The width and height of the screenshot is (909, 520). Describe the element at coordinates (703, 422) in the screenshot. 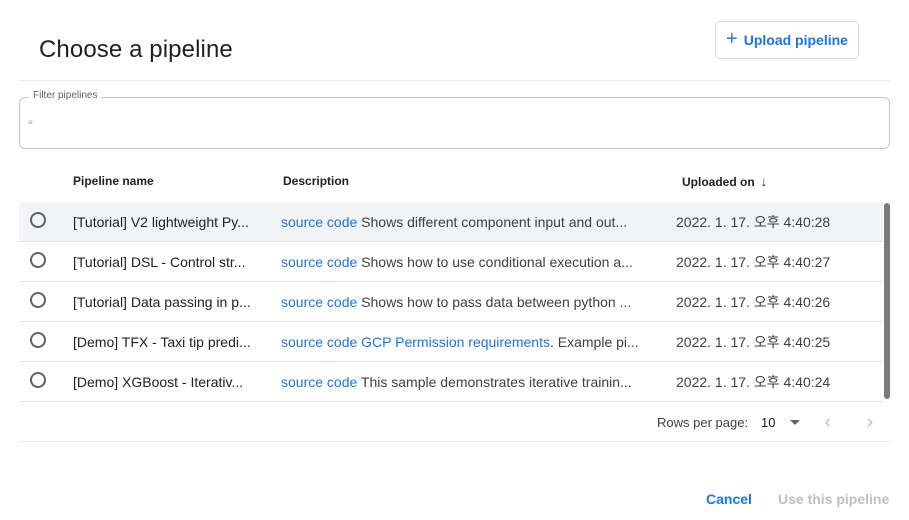

I see `rows-per-page-label: Rows per page:` at that location.